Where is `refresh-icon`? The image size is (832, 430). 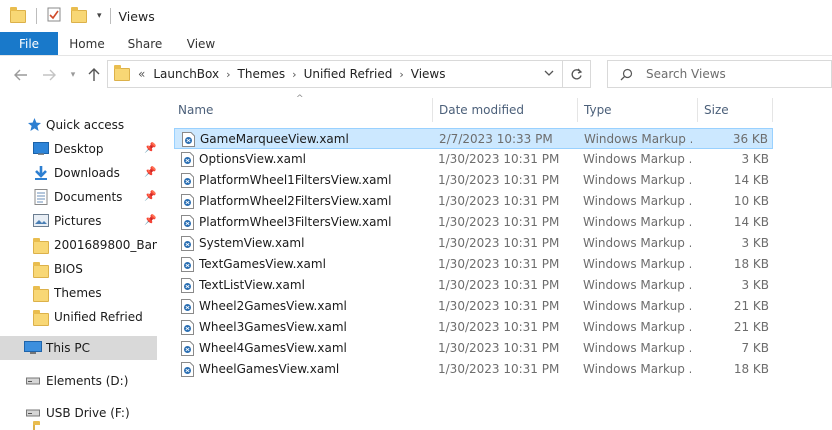
refresh-icon is located at coordinates (577, 73).